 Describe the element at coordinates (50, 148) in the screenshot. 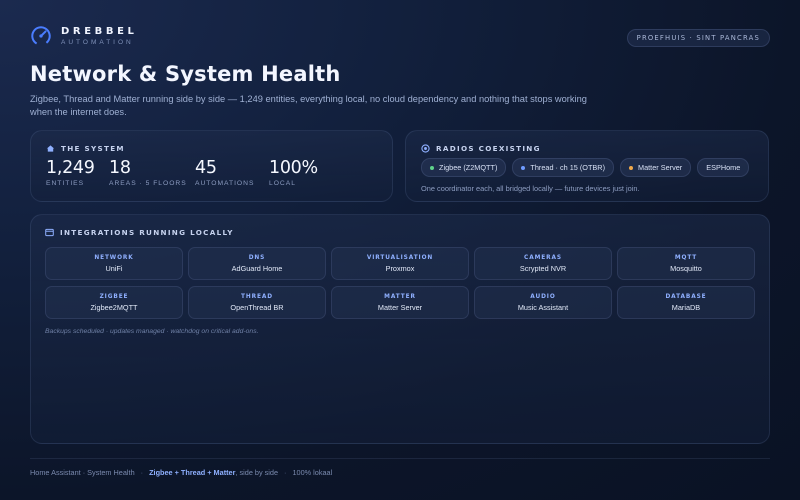

I see `house-icon` at that location.